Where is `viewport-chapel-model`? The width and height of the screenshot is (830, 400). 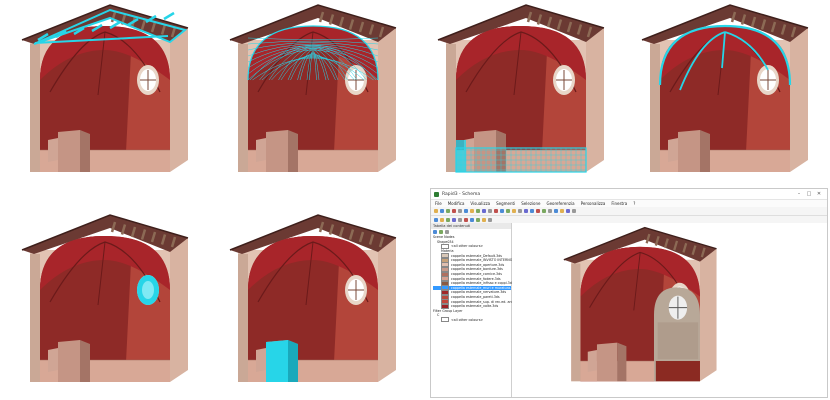
viewport-chapel-model is located at coordinates (640, 310).